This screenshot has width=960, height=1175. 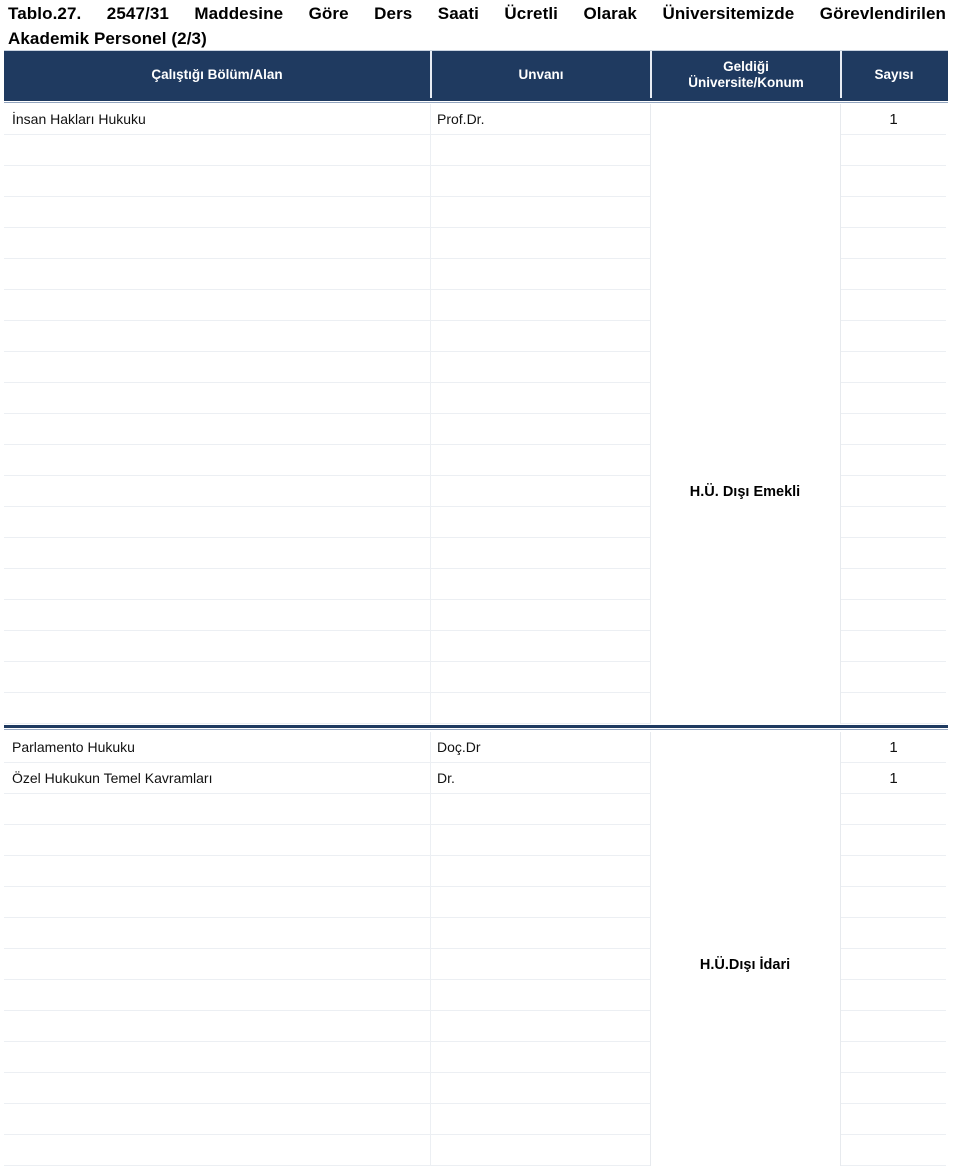 I want to click on table-row: Özel Hukukun Temel Kavramları Dr. 1, so click(x=476, y=778).